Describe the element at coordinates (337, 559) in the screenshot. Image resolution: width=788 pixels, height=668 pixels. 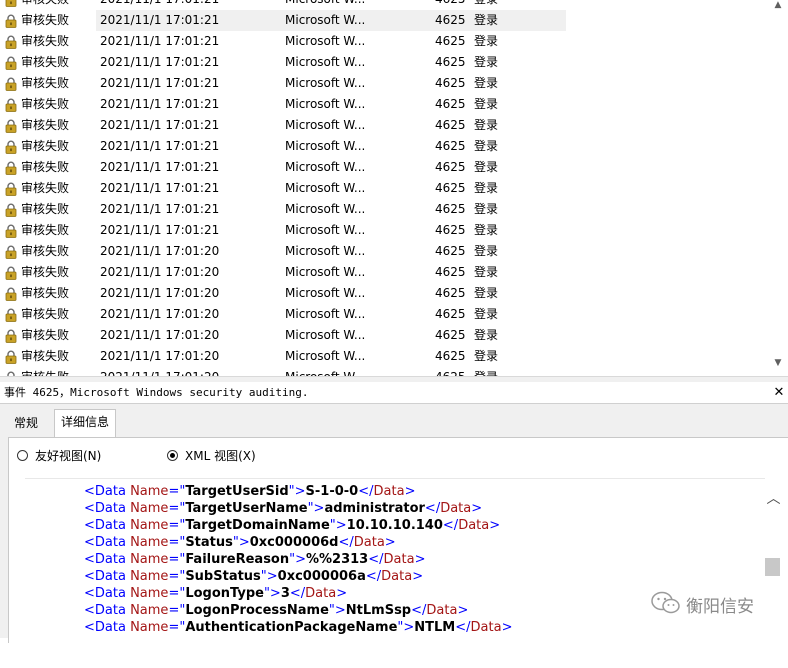
I see `xml-data-value: %%2313` at that location.